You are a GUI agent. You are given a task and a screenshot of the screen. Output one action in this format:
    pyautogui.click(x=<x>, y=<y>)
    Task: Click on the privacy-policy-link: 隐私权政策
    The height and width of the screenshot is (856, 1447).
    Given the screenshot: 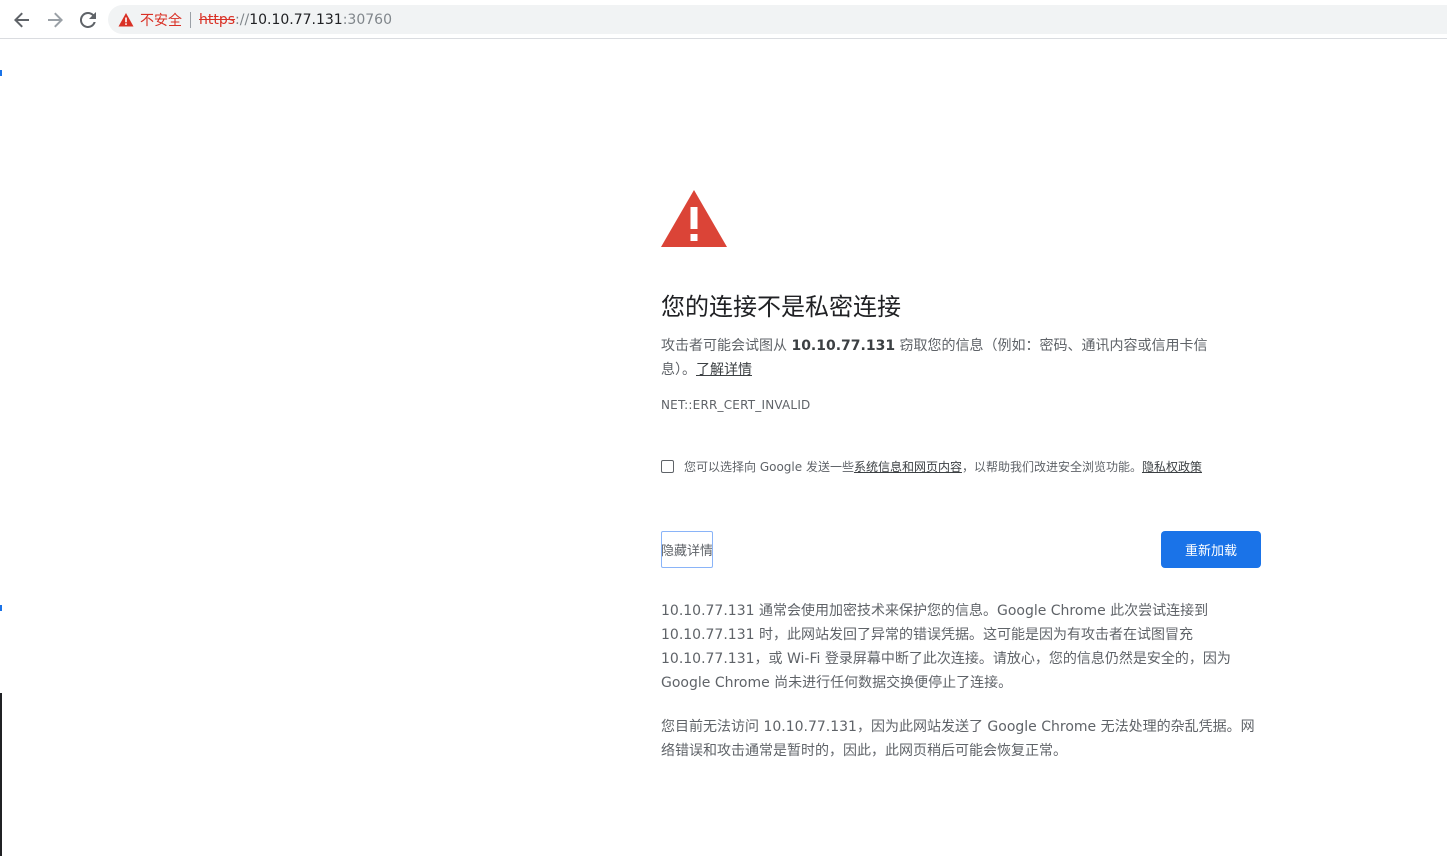 What is the action you would take?
    pyautogui.click(x=1172, y=466)
    